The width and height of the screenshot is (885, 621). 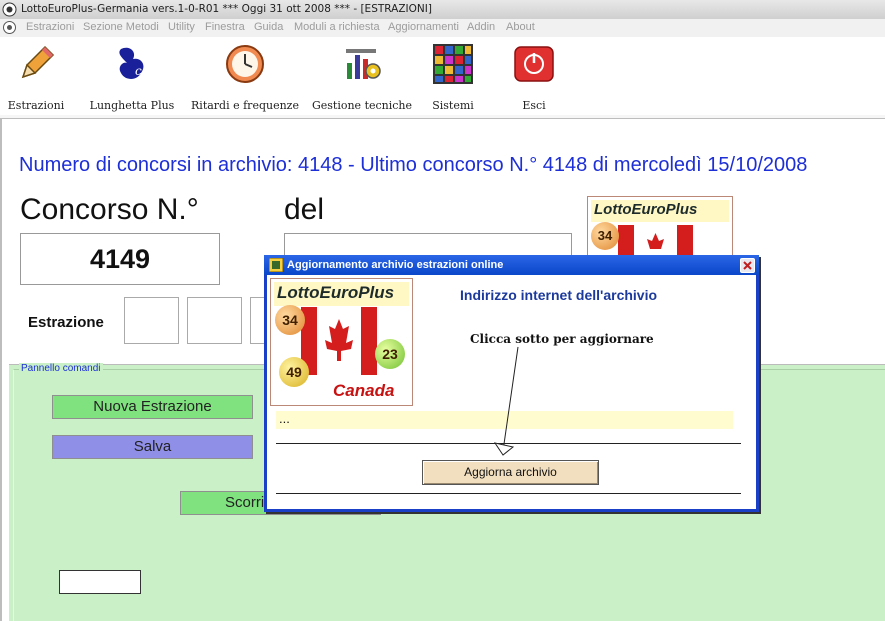 I want to click on toolbar-esci-button: Esci, so click(x=534, y=77).